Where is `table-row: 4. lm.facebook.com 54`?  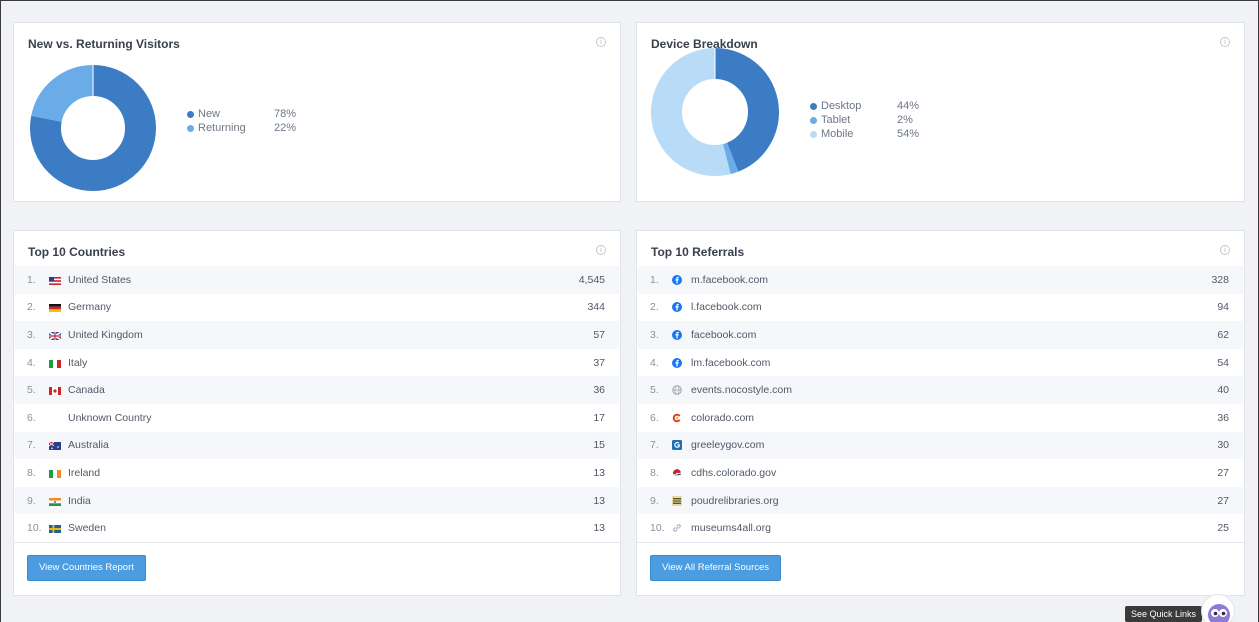
table-row: 4. lm.facebook.com 54 is located at coordinates (940, 363).